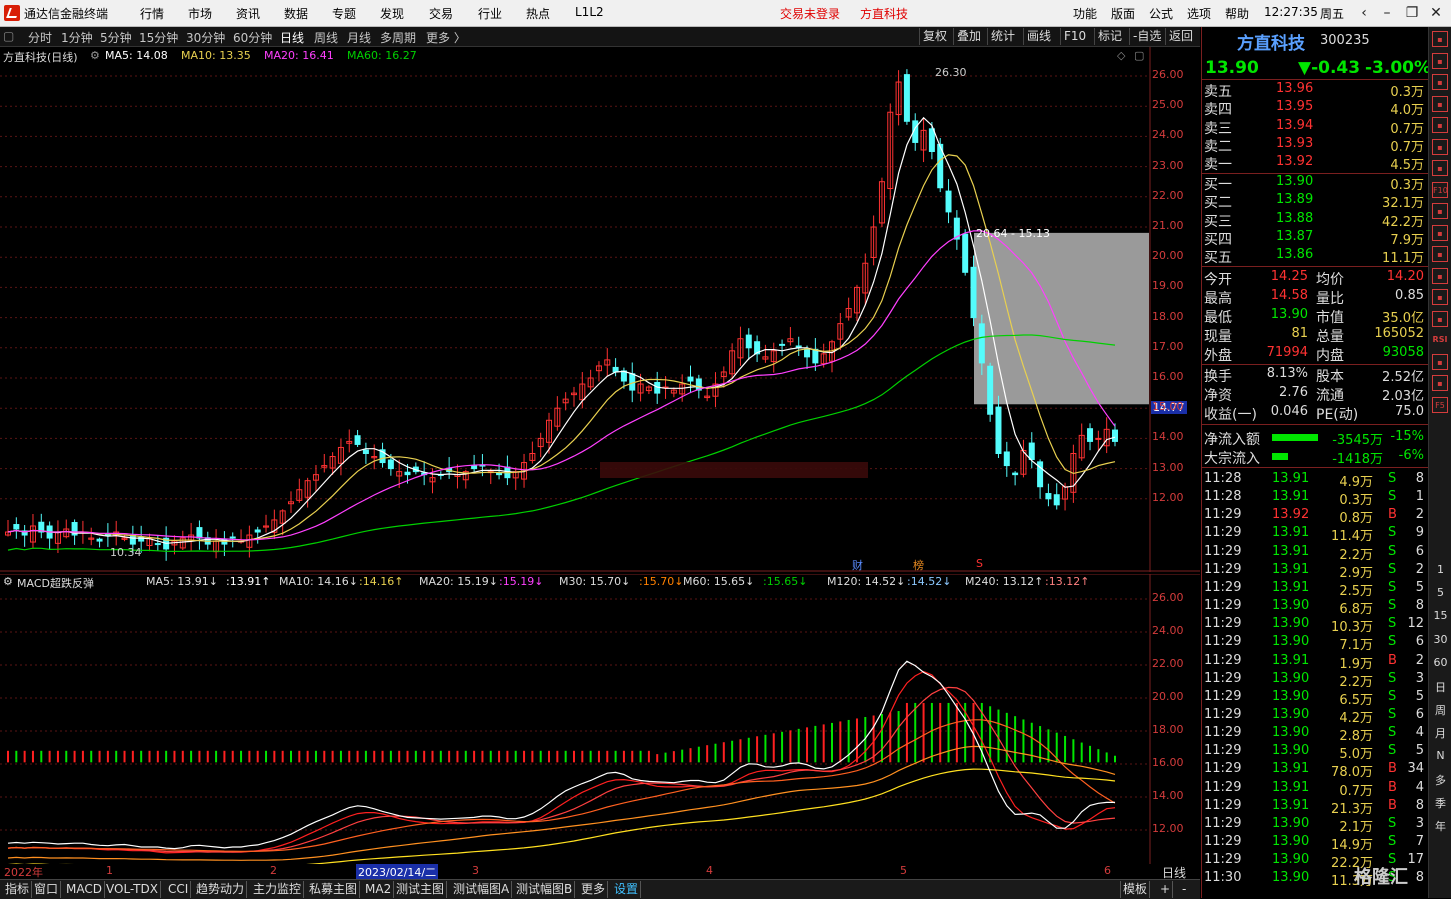 The height and width of the screenshot is (899, 1451). Describe the element at coordinates (200, 13) in the screenshot. I see `menu-market: 市场` at that location.